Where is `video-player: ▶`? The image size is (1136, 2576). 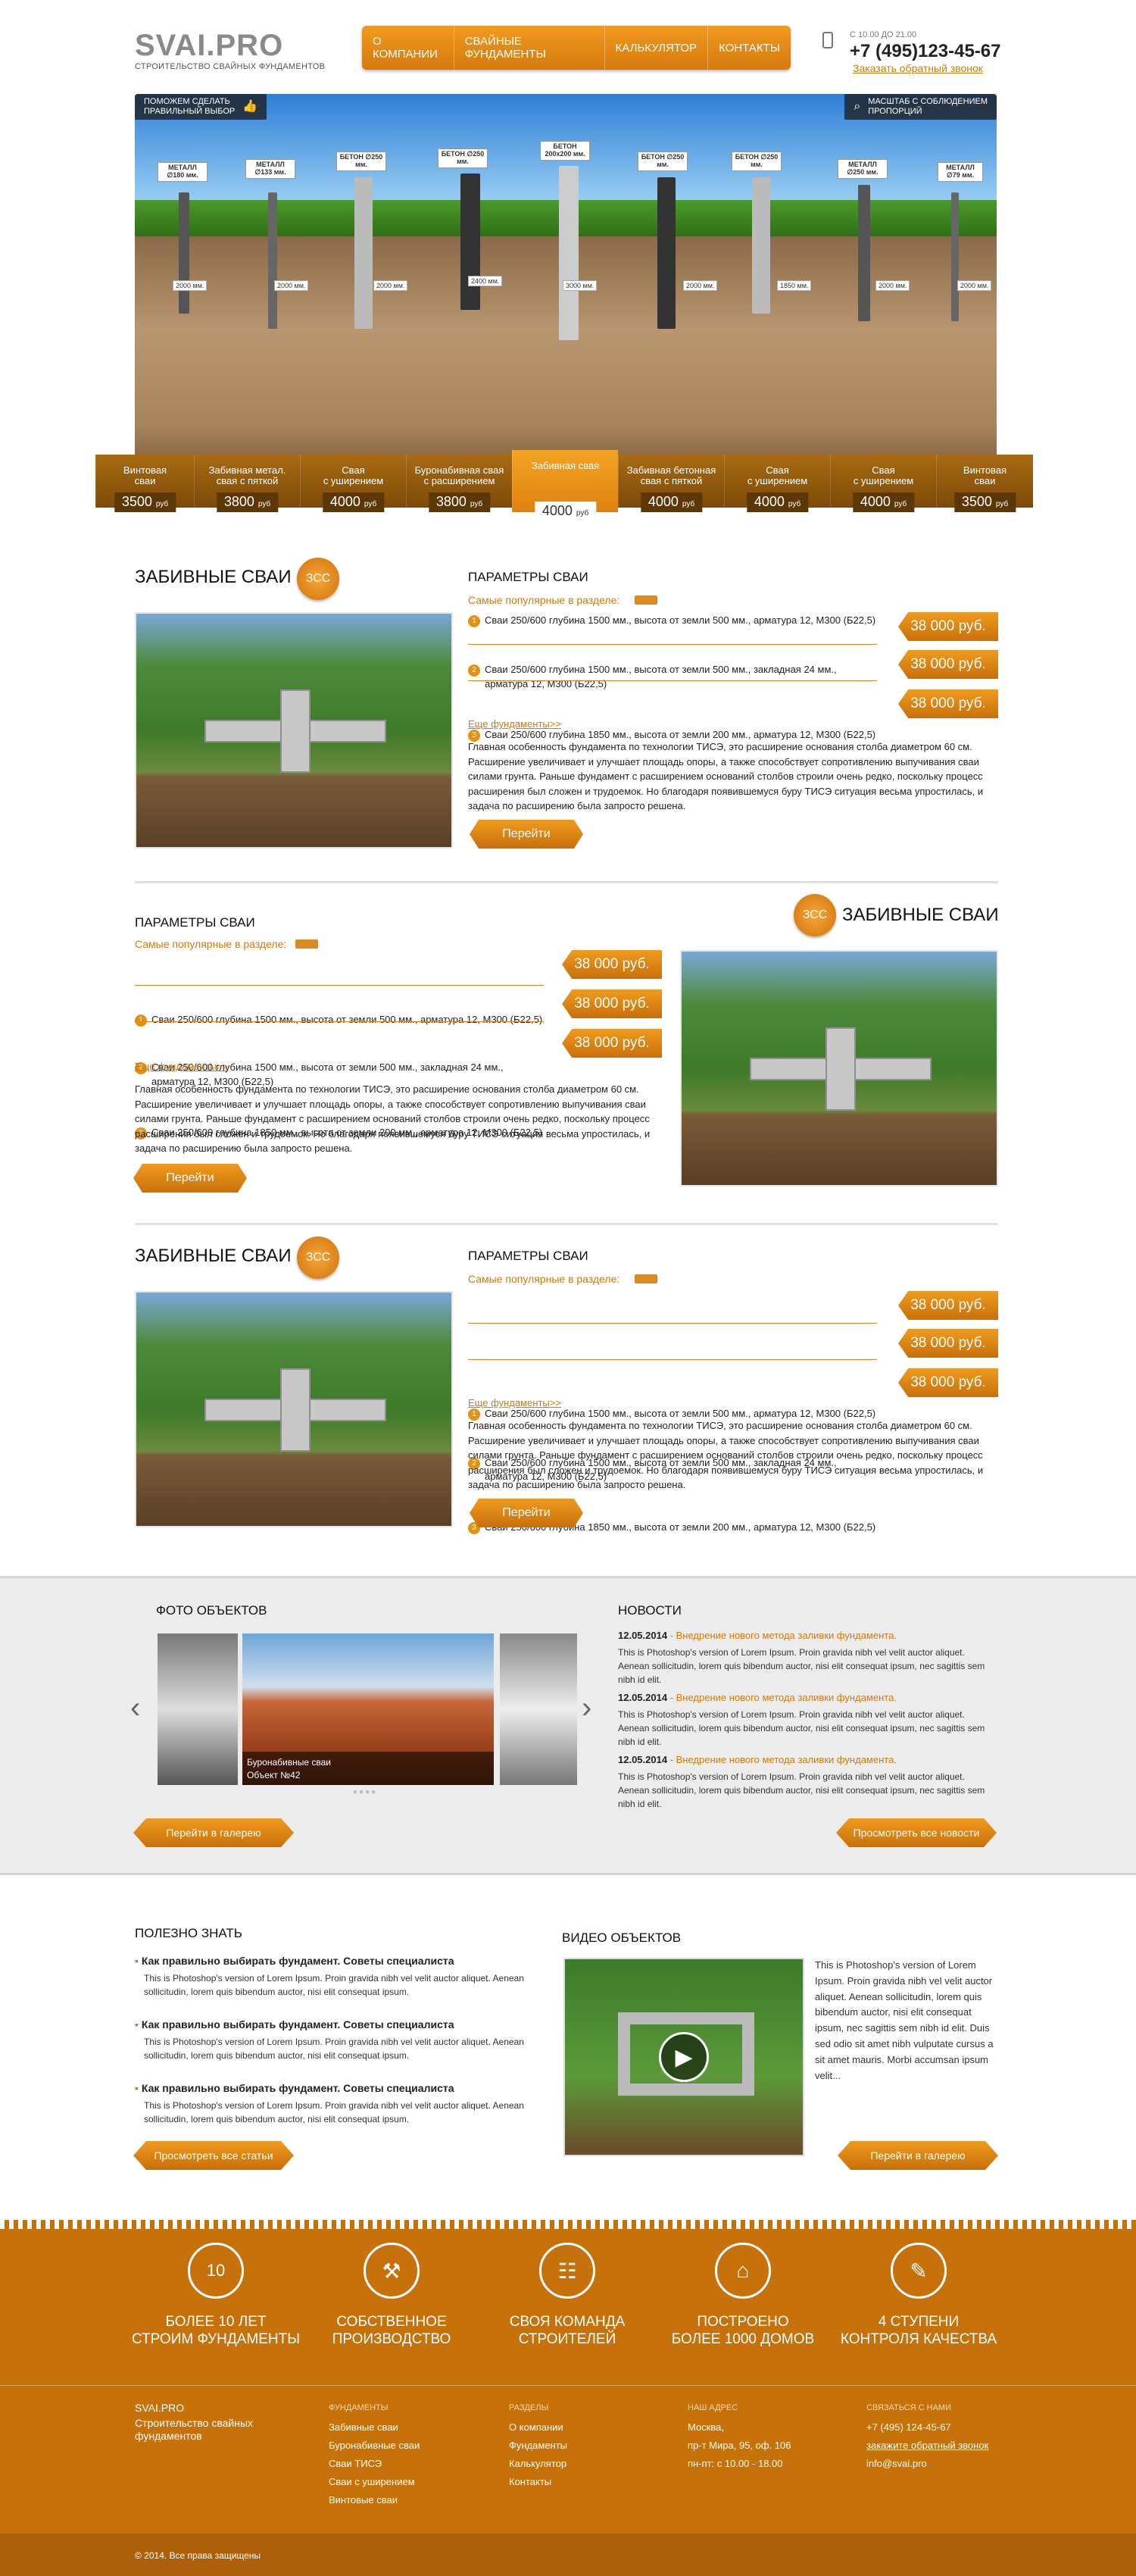
video-player: ▶ is located at coordinates (683, 2057).